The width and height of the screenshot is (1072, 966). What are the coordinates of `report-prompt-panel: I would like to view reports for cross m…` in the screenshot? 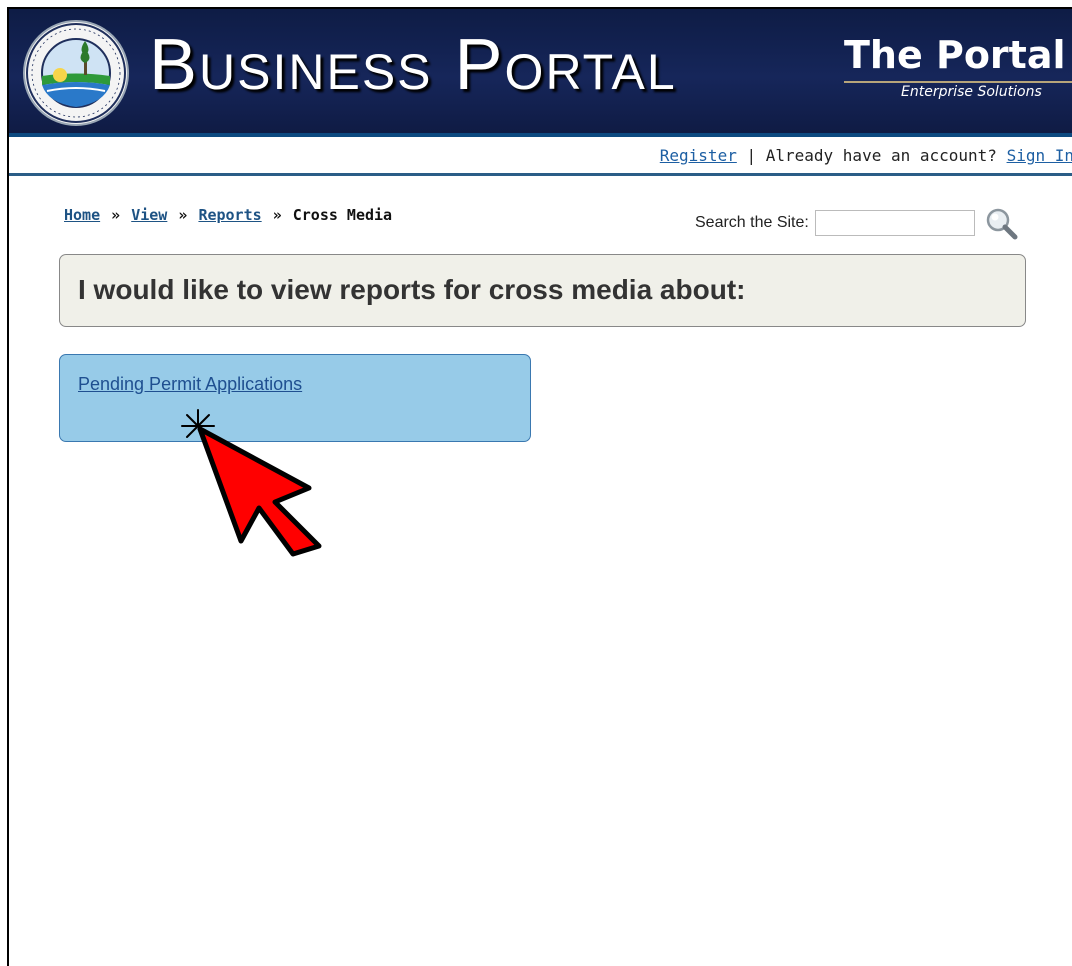 It's located at (542, 290).